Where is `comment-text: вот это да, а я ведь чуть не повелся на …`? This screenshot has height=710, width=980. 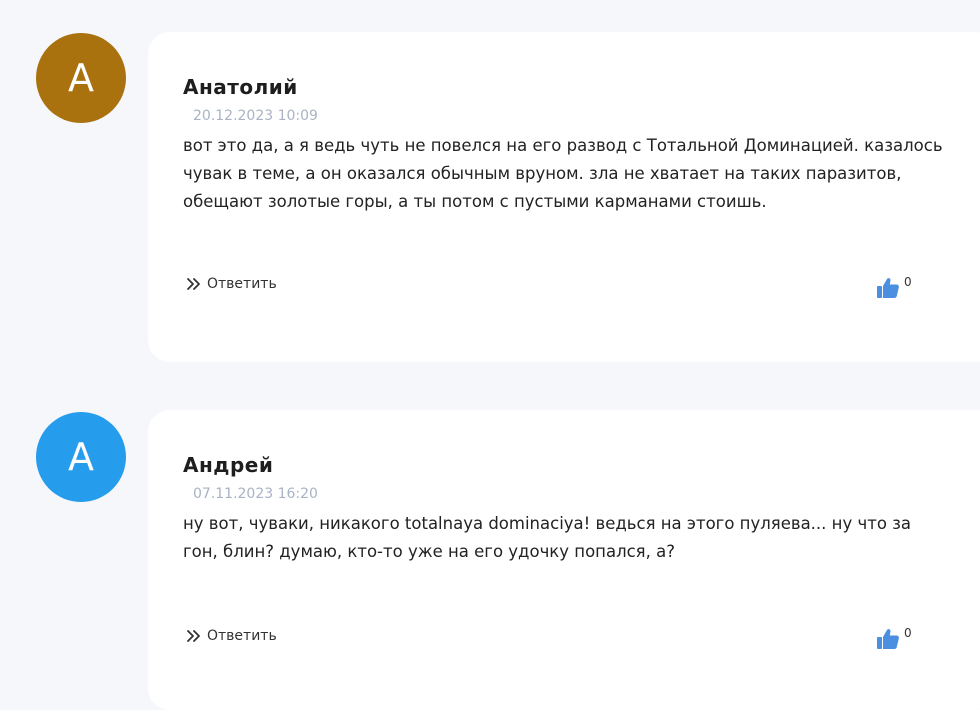
comment-text: вот это да, а я ведь чуть не повелся на … is located at coordinates (563, 173).